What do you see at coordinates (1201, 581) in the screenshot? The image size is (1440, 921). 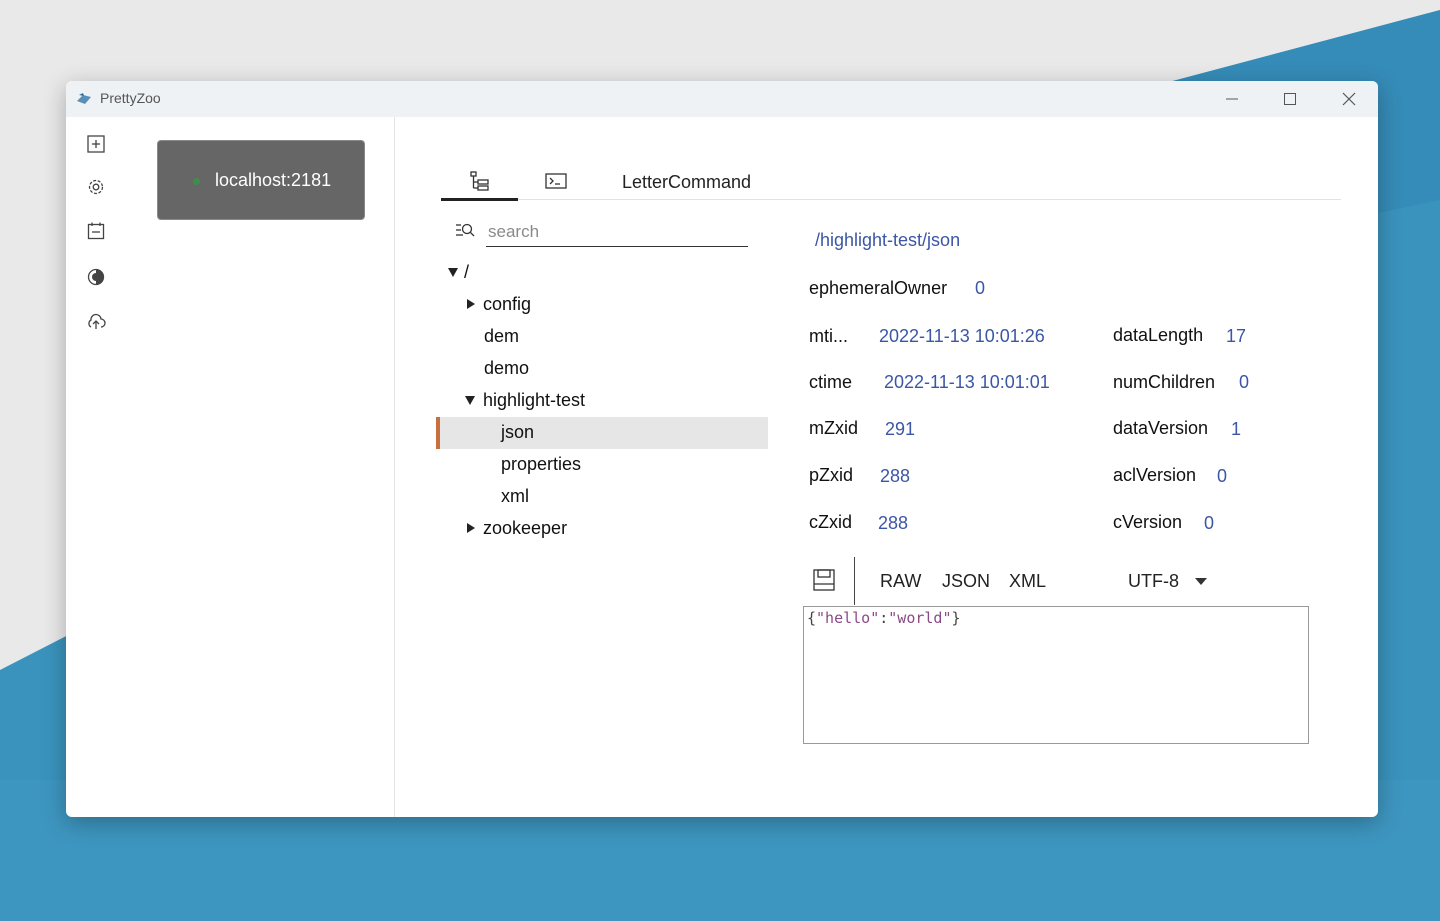 I see `chevron-down-icon` at bounding box center [1201, 581].